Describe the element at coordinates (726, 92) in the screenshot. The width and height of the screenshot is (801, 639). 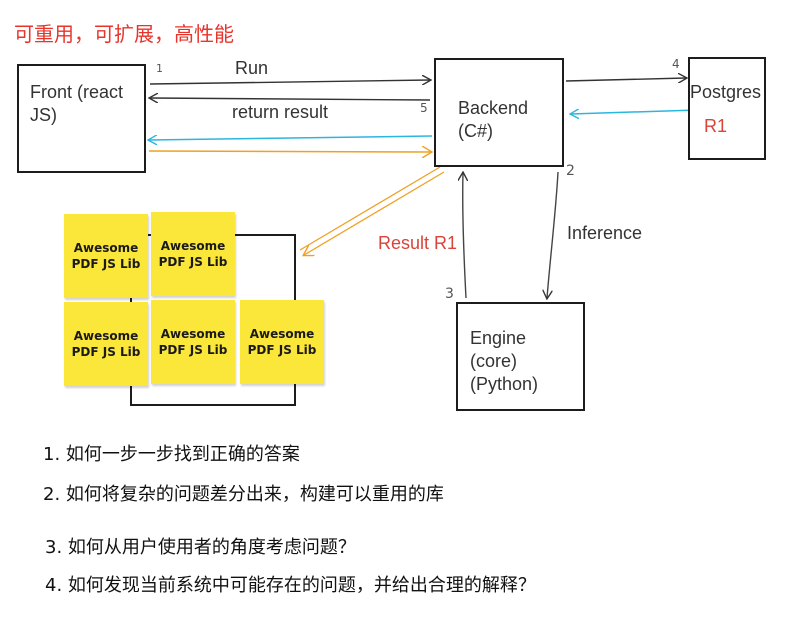
I see `postgres-label: Postgres` at that location.